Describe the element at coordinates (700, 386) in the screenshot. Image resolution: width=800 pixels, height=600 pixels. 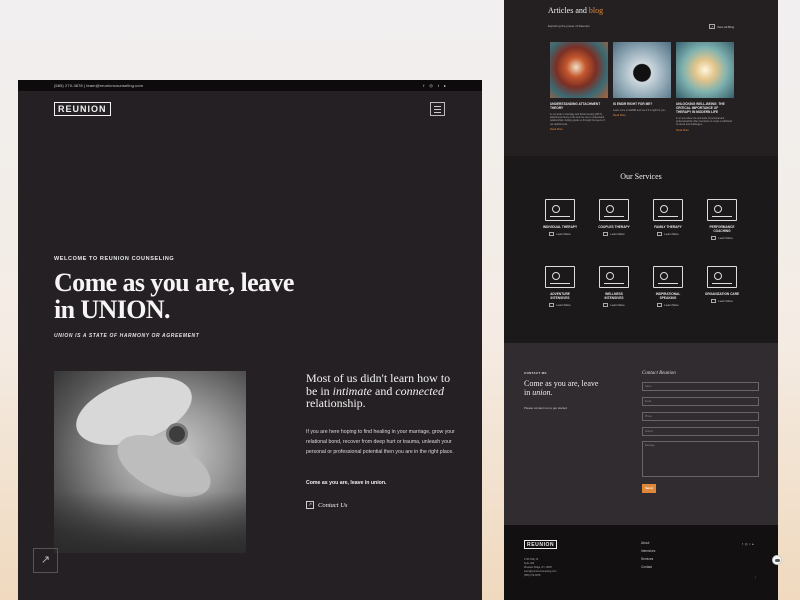
I see `name-field: Name` at that location.